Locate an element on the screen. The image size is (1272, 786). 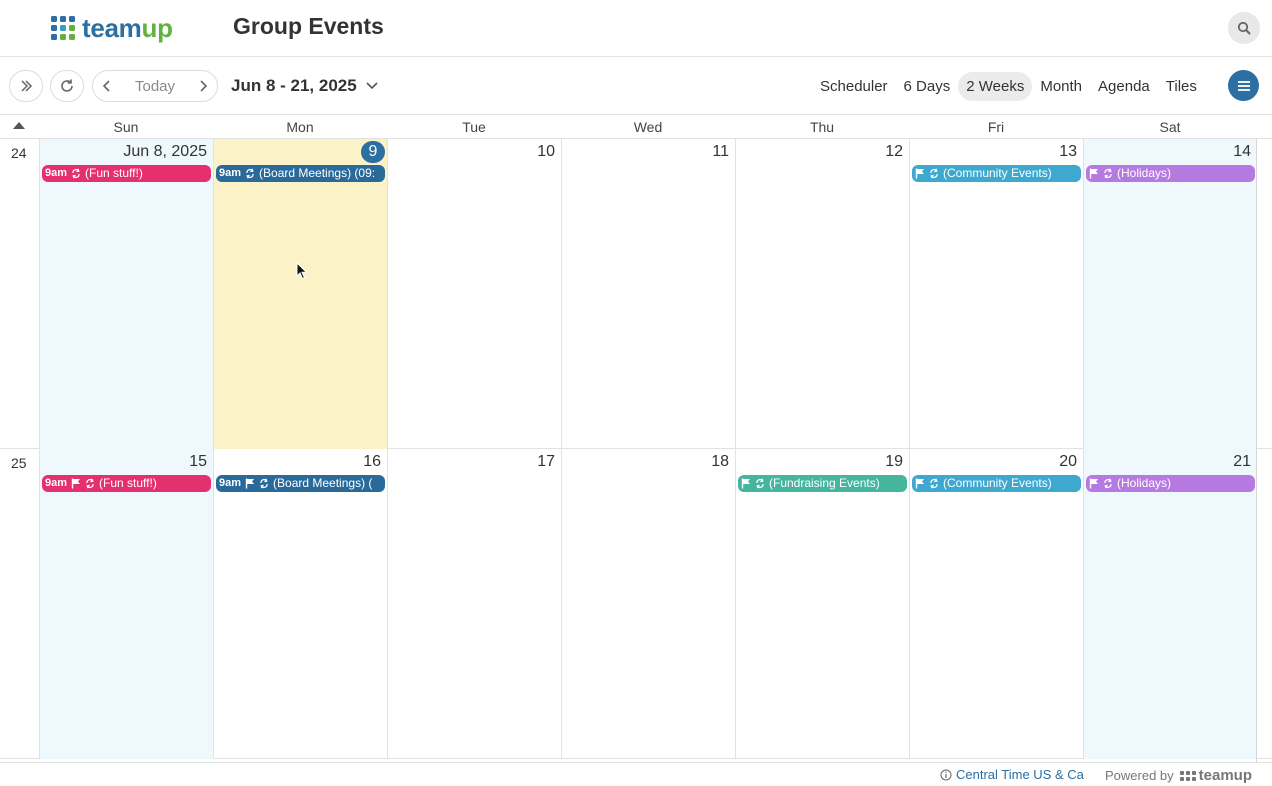
timezone-link: Central Time US & Ca is located at coordinates (1012, 774).